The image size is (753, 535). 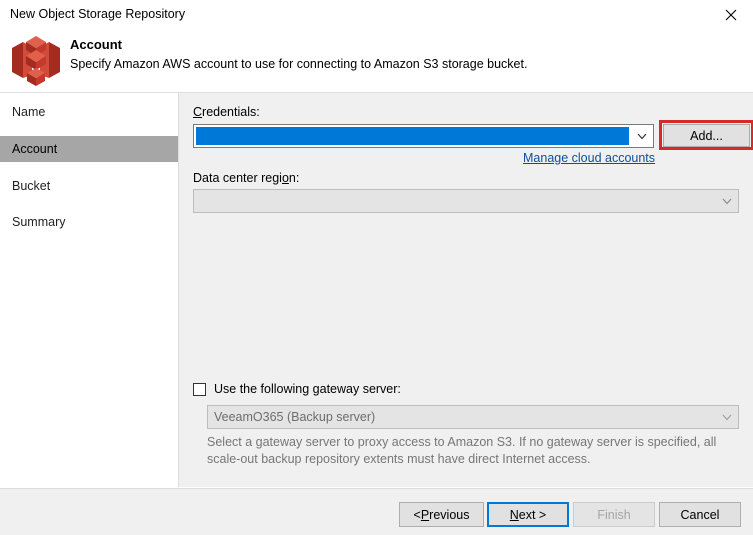 I want to click on credentials-label-accel: C, so click(x=198, y=112).